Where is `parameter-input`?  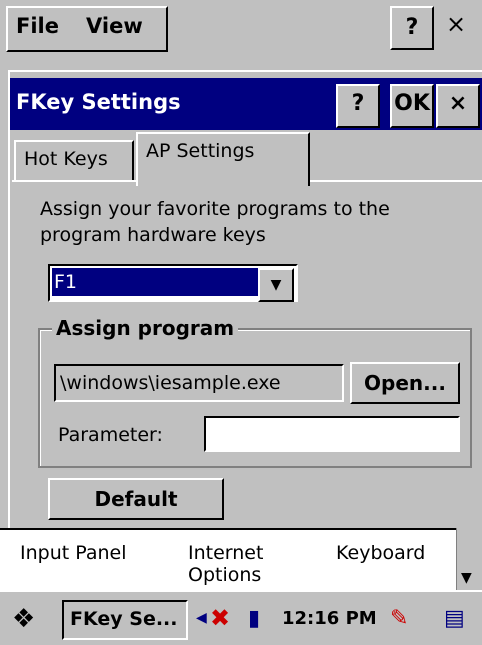
parameter-input is located at coordinates (332, 434).